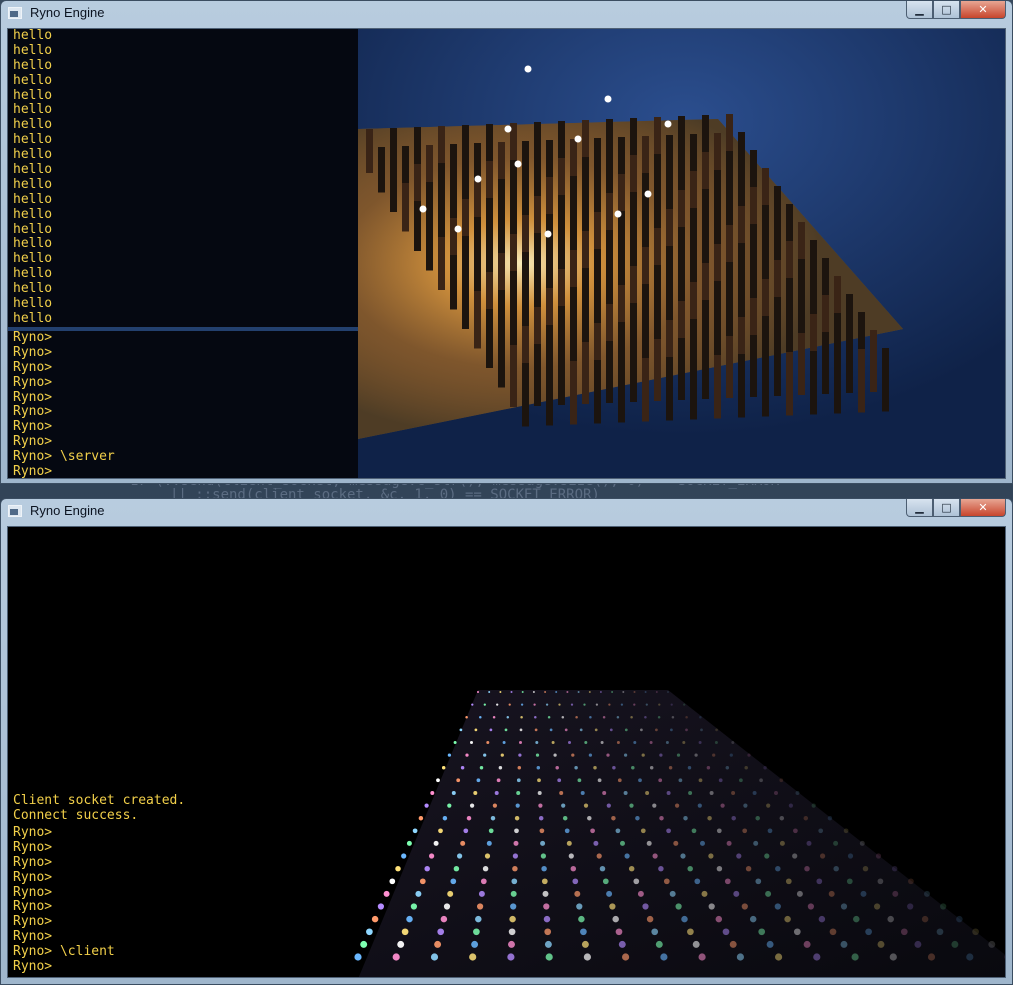  Describe the element at coordinates (67, 510) in the screenshot. I see `window-title: Ryno Engine` at that location.